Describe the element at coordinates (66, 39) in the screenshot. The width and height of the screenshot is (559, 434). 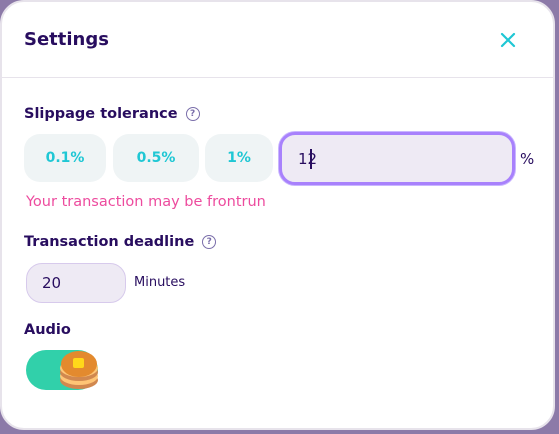
I see `modal-title: Settings` at that location.